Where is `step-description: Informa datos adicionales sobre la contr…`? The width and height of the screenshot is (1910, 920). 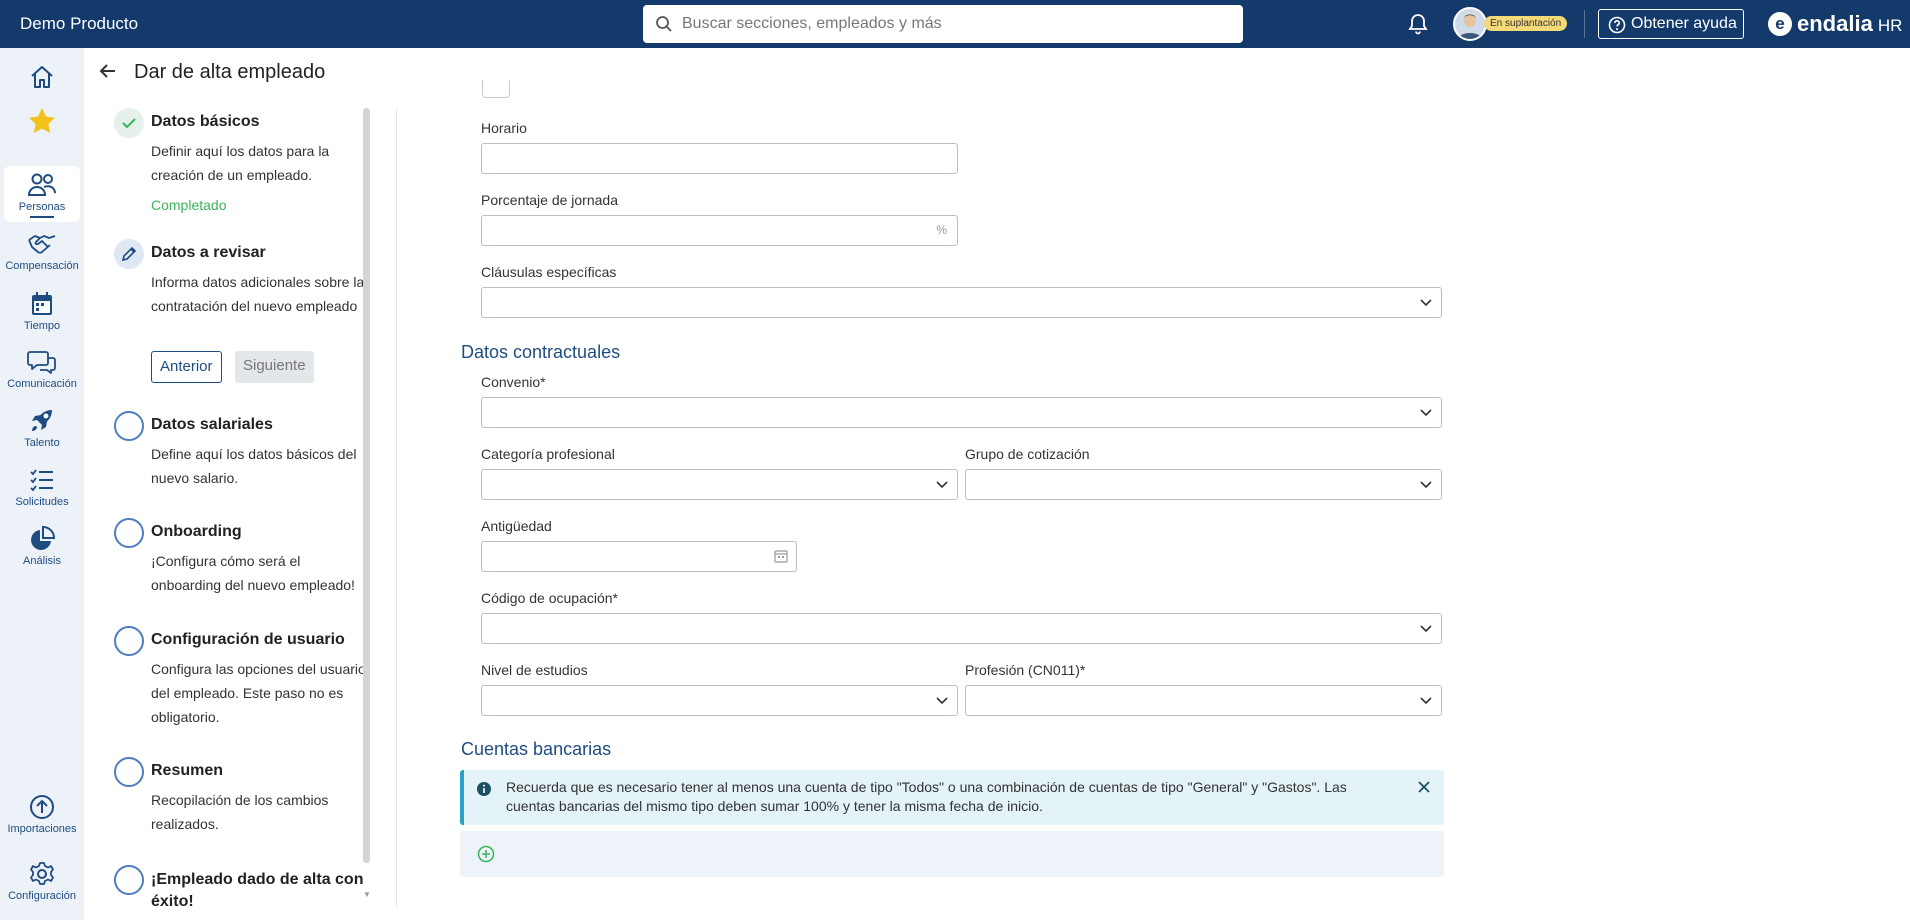
step-description: Informa datos adicionales sobre la contr… is located at coordinates (258, 294).